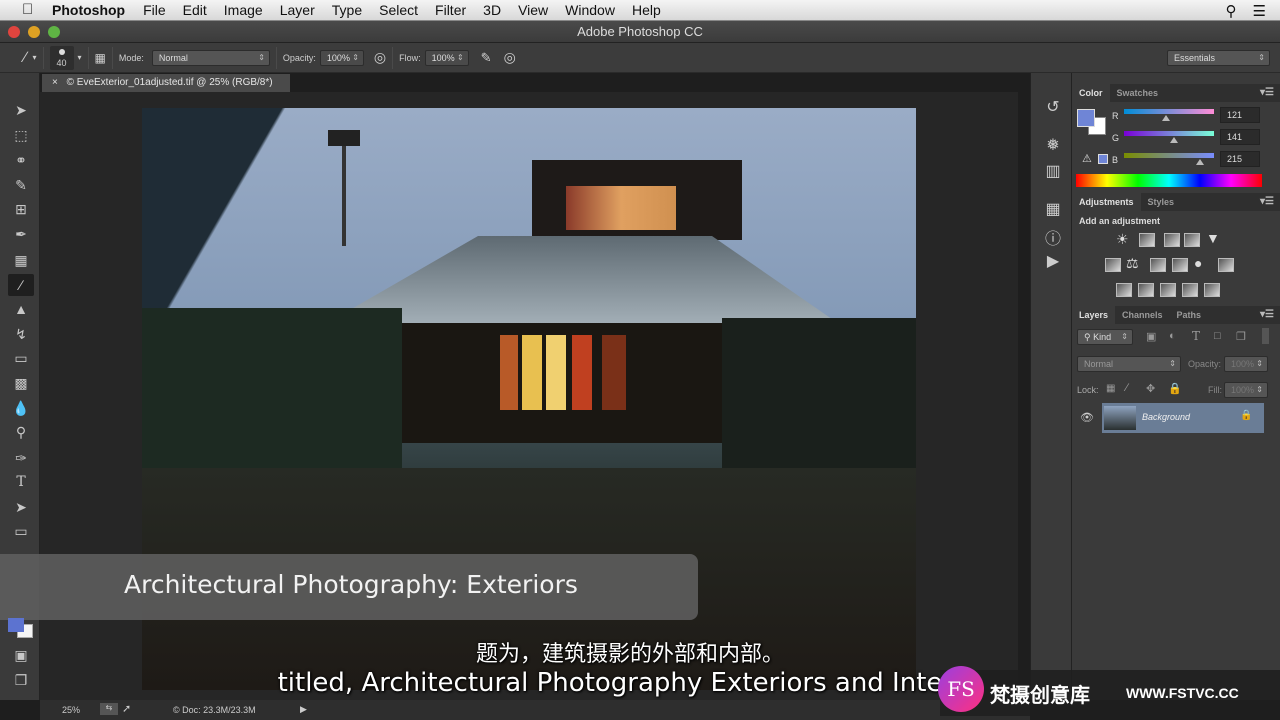  I want to click on opacity-input: 100%, so click(341, 57).